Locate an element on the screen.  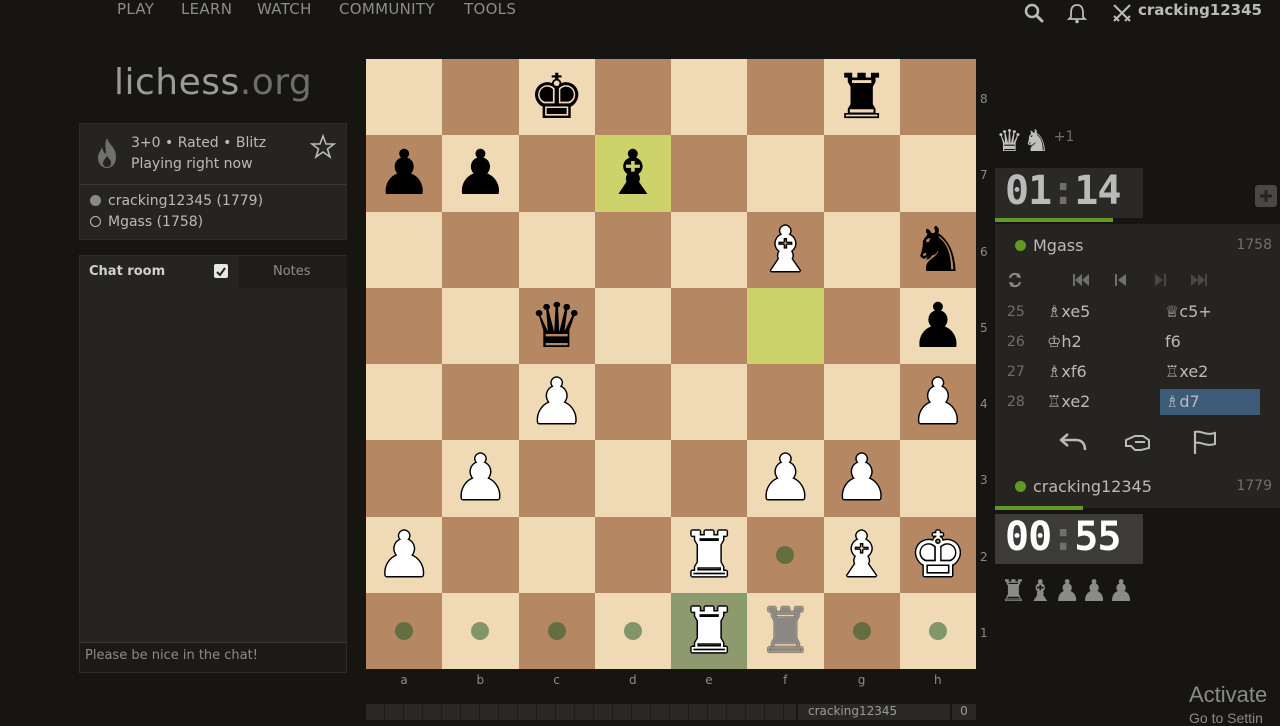
square-f6: ♝ is located at coordinates (785, 249).